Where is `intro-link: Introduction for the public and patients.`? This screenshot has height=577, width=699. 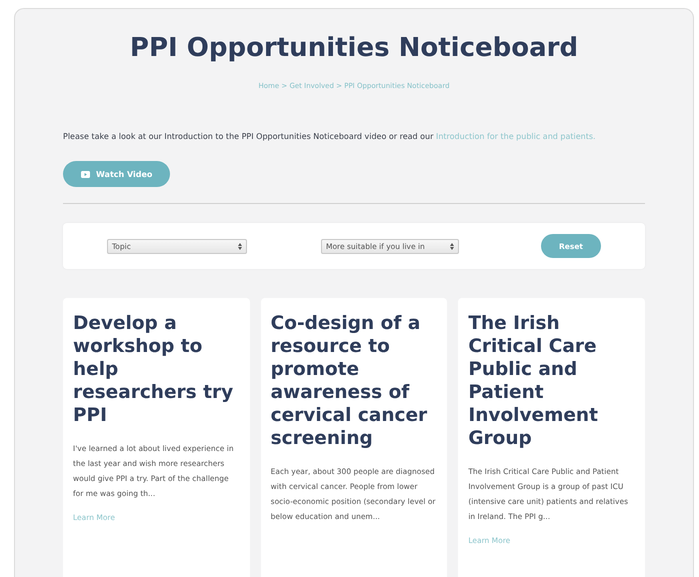
intro-link: Introduction for the public and patients. is located at coordinates (516, 136).